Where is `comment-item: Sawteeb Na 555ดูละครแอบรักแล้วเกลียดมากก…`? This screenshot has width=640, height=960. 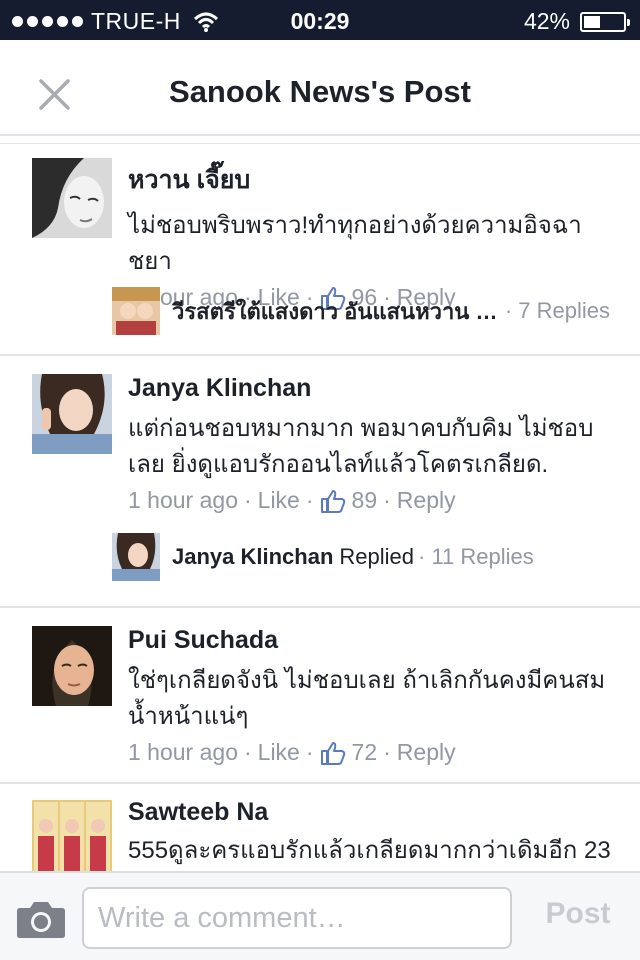
comment-item: Sawteeb Na 555ดูละครแอบรักแล้วเกลียดมากก… is located at coordinates (320, 827).